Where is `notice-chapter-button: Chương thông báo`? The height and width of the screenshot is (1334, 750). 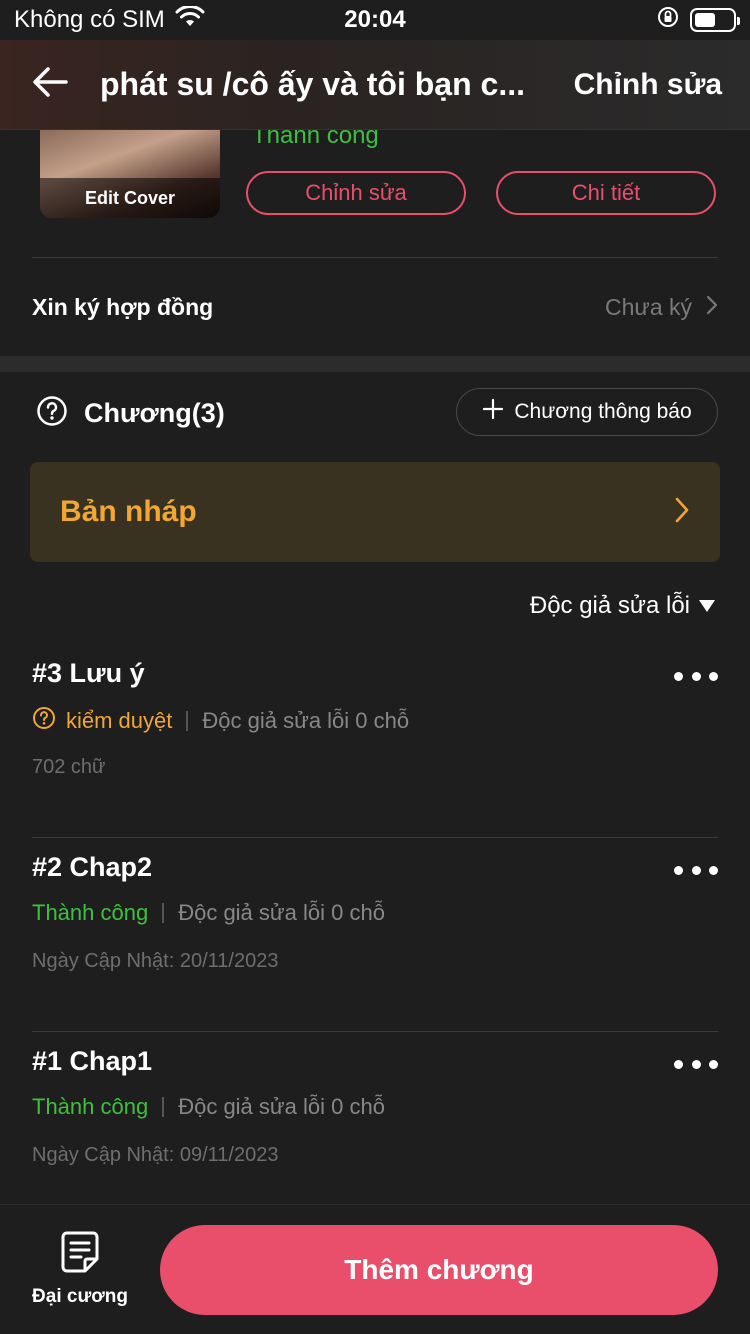 notice-chapter-button: Chương thông báo is located at coordinates (587, 412).